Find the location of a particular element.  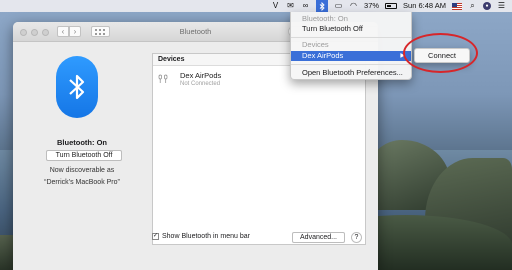

device-status: Not Connected is located at coordinates (200, 84).